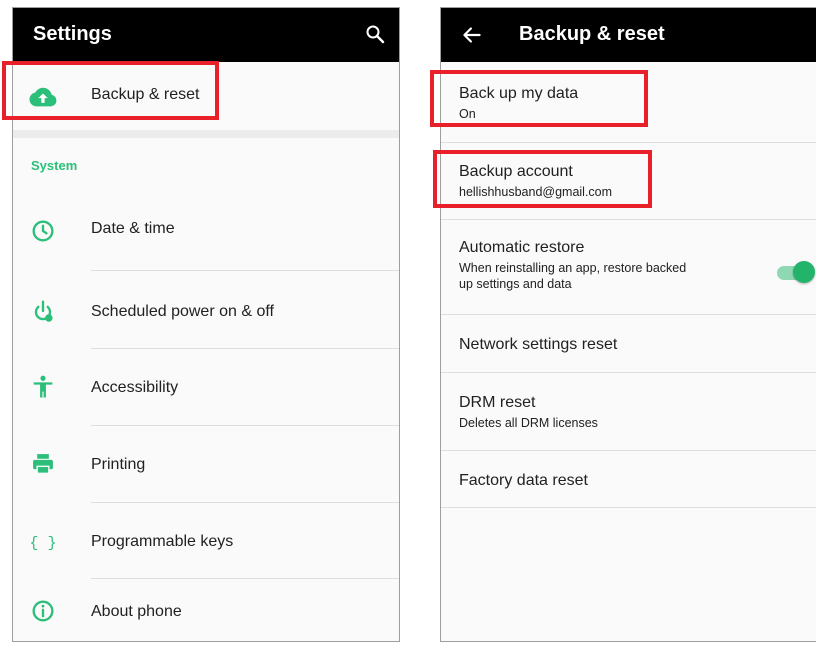 This screenshot has height=650, width=816. What do you see at coordinates (43, 611) in the screenshot?
I see `info-icon` at bounding box center [43, 611].